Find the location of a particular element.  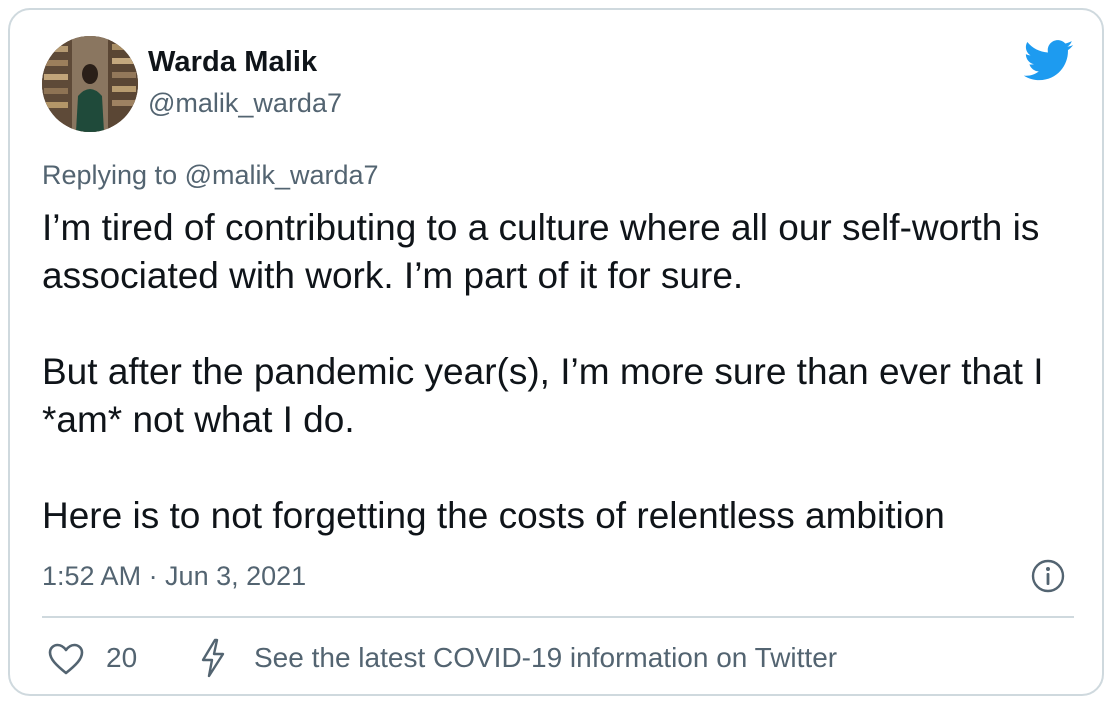

tweet-timestamp: 1:52 AM · Jun 3, 2021 is located at coordinates (174, 576).